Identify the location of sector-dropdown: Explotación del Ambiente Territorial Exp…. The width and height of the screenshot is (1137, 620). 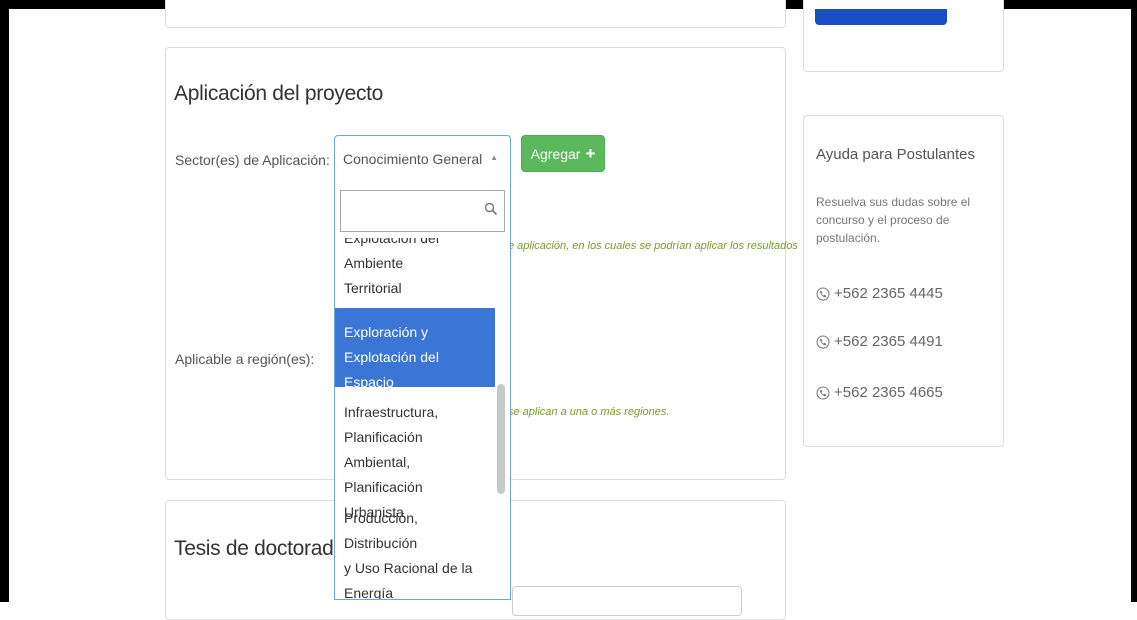
(422, 391).